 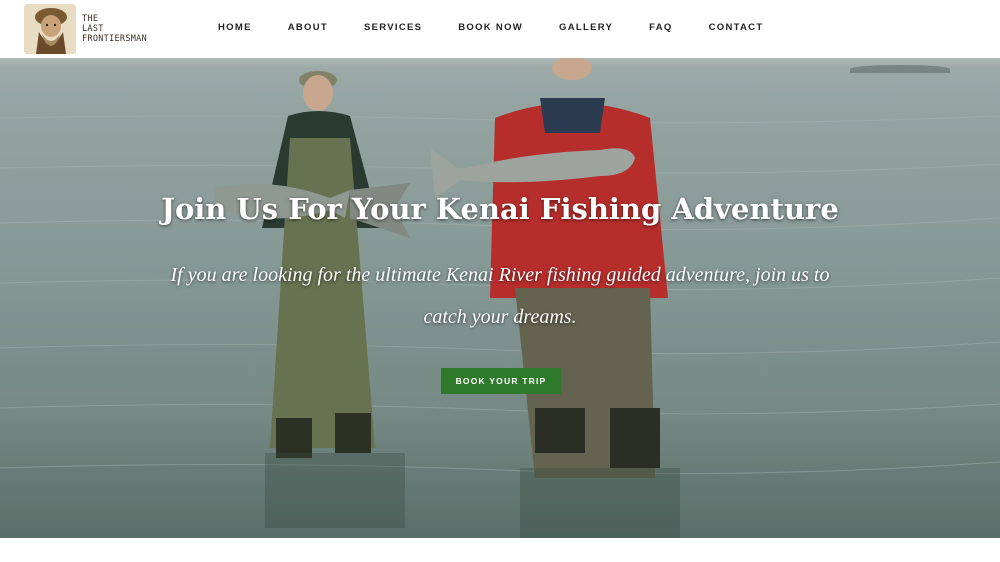 I want to click on hero-title: Join Us For Your Kenai Fishing Adventure, so click(x=500, y=209).